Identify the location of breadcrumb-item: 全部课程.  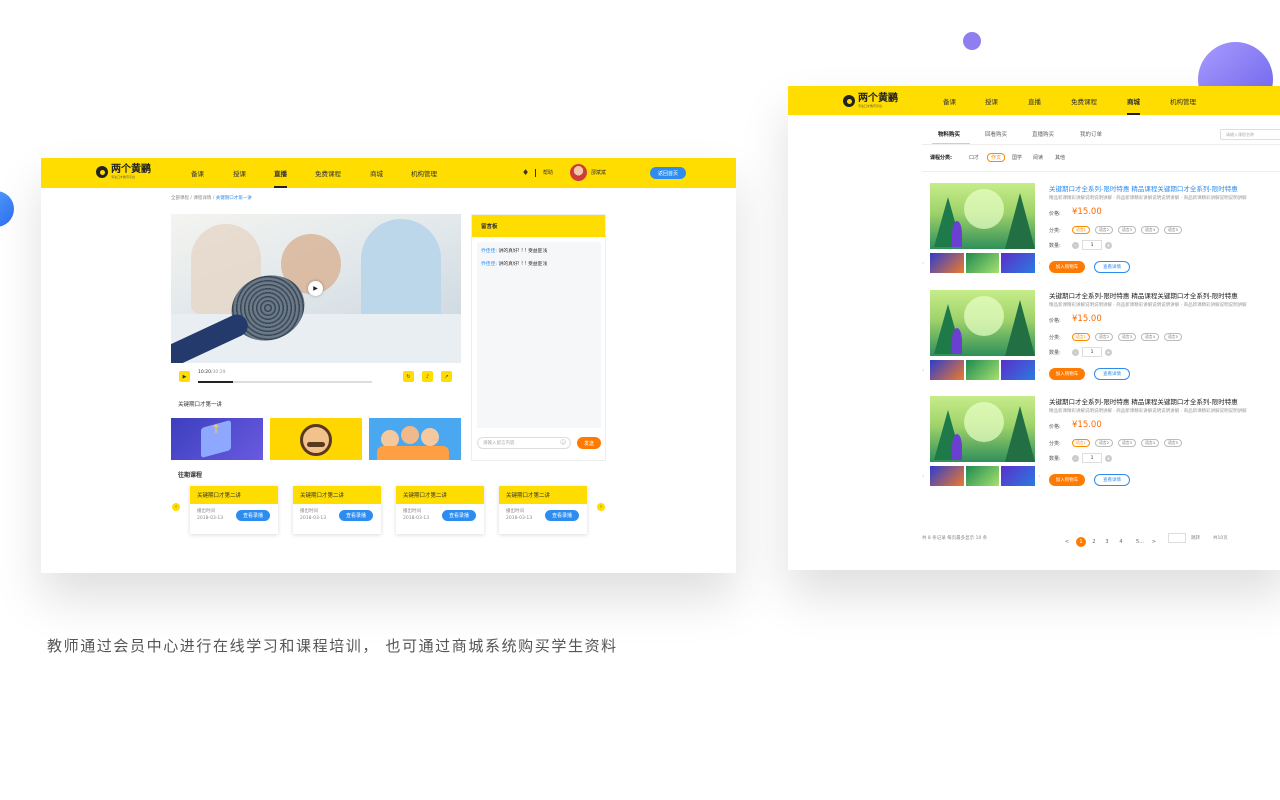
(180, 198).